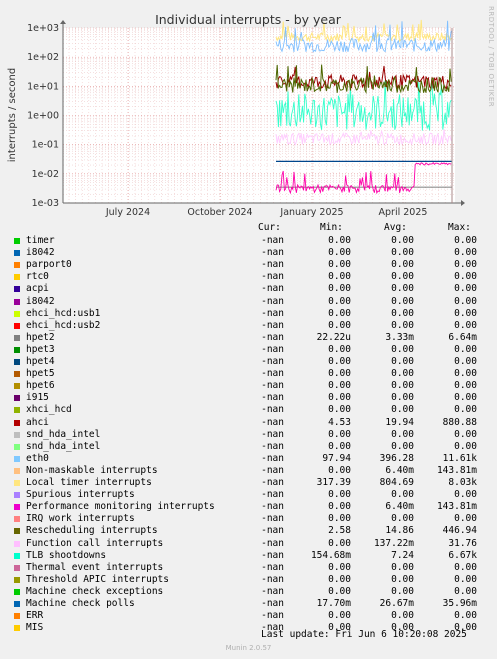  I want to click on legend-series-name: ERR, so click(35, 616).